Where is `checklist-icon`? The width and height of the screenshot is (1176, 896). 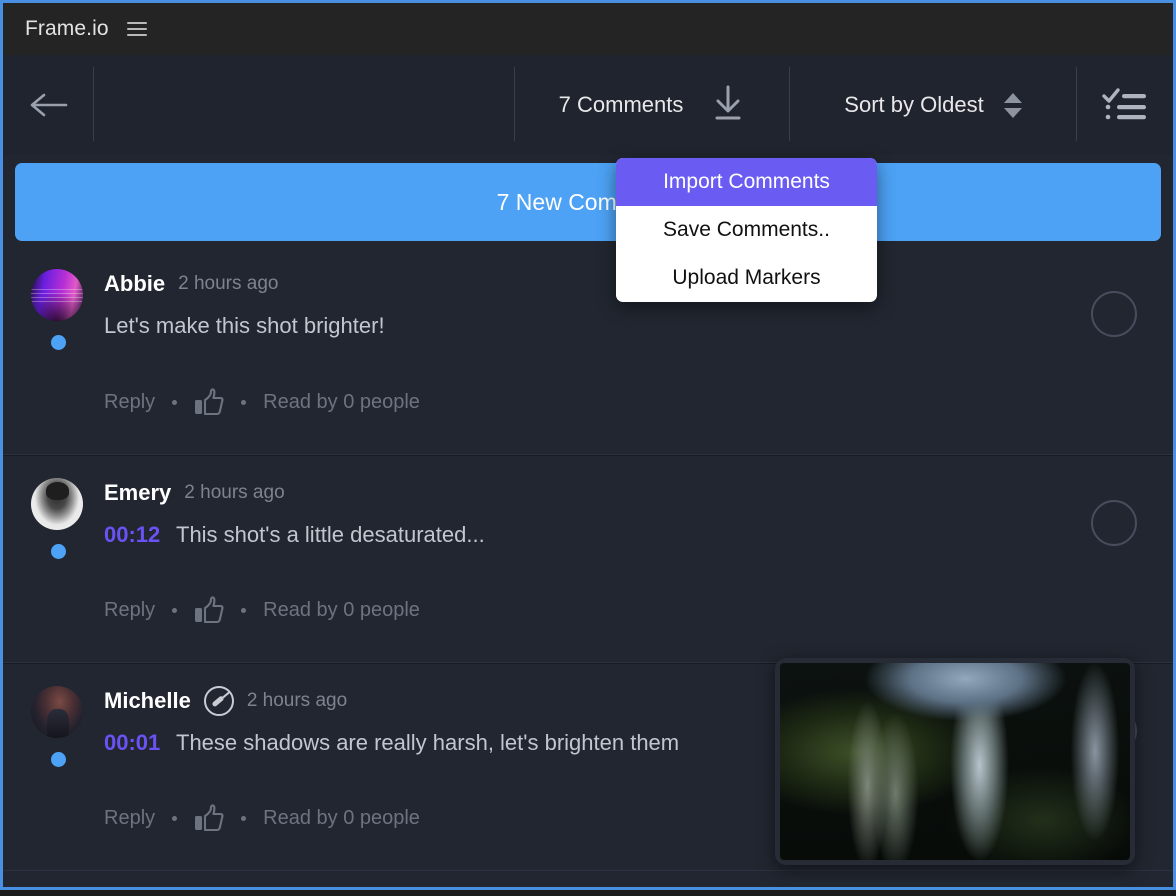
checklist-icon is located at coordinates (1124, 104).